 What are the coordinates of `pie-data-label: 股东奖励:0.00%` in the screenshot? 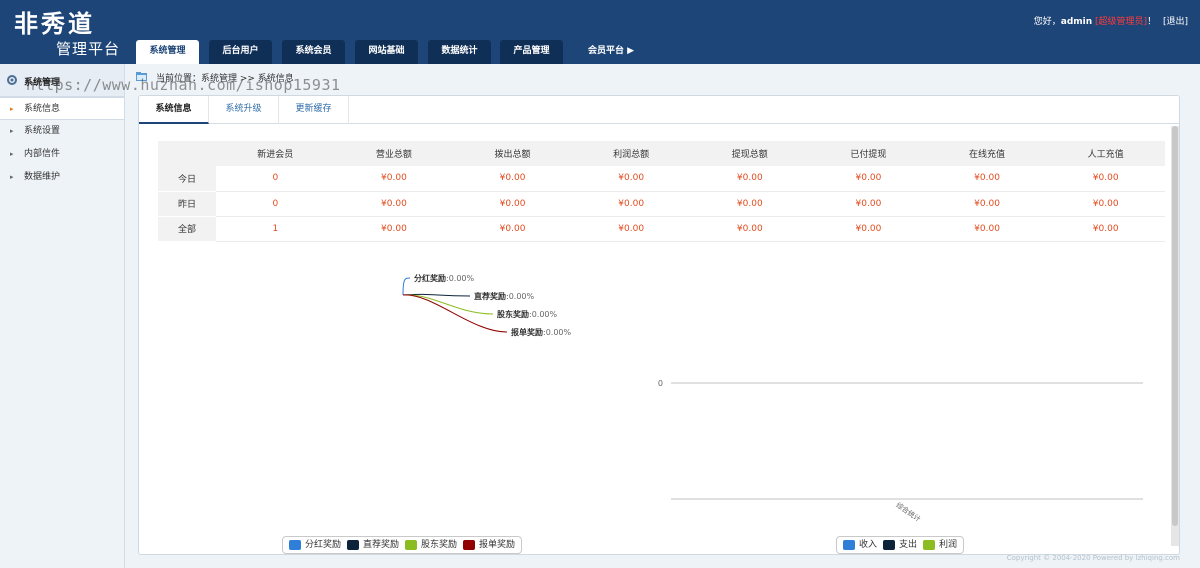 It's located at (527, 314).